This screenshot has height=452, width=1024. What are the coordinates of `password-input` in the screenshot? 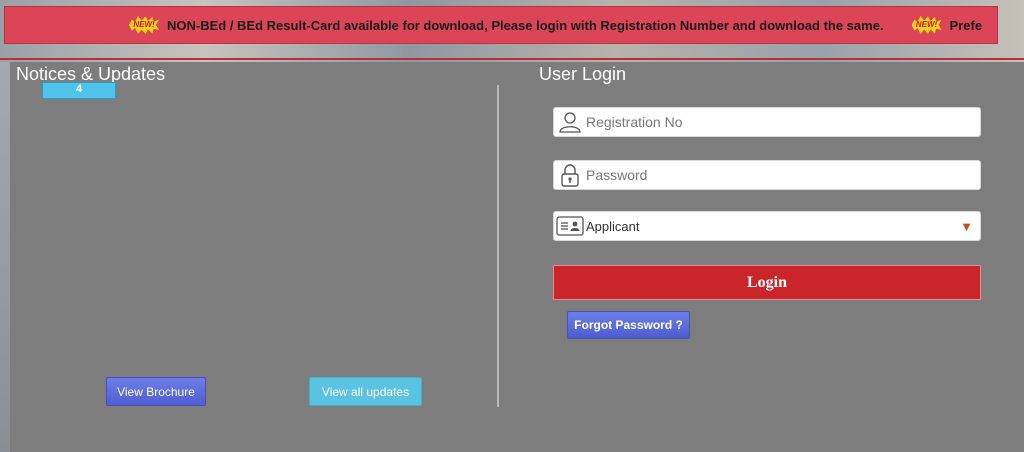 It's located at (771, 175).